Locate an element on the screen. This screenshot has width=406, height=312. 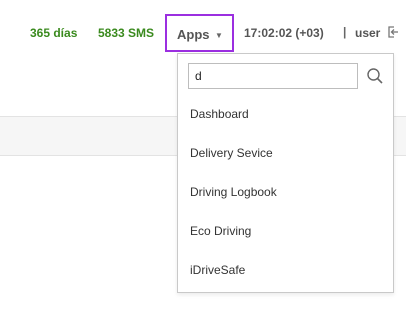
user-link: user is located at coordinates (367, 33).